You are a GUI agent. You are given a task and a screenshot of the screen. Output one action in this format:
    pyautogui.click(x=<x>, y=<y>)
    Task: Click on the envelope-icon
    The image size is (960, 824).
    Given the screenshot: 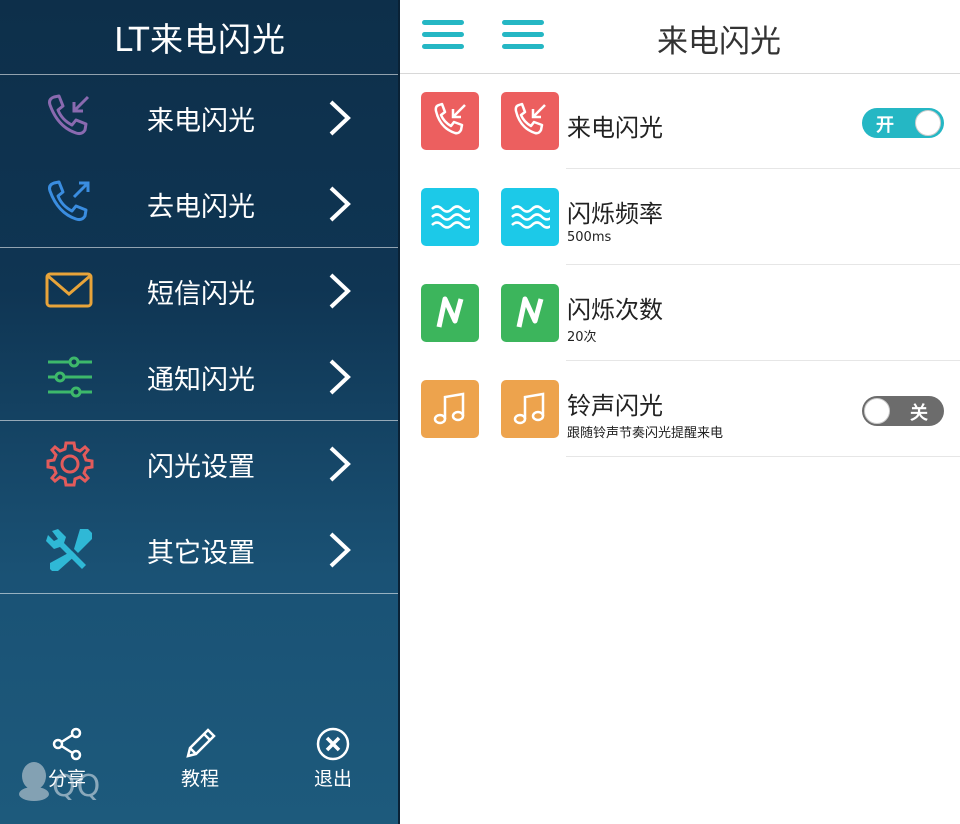 What is the action you would take?
    pyautogui.click(x=70, y=291)
    